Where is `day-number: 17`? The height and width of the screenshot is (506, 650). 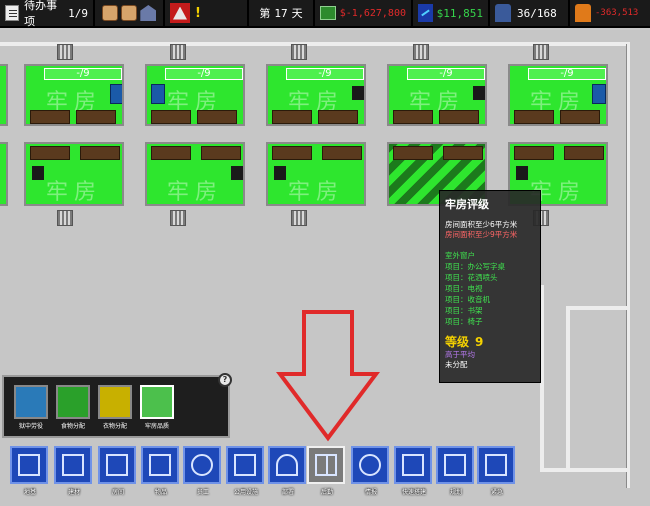 day-number: 17 is located at coordinates (281, 13).